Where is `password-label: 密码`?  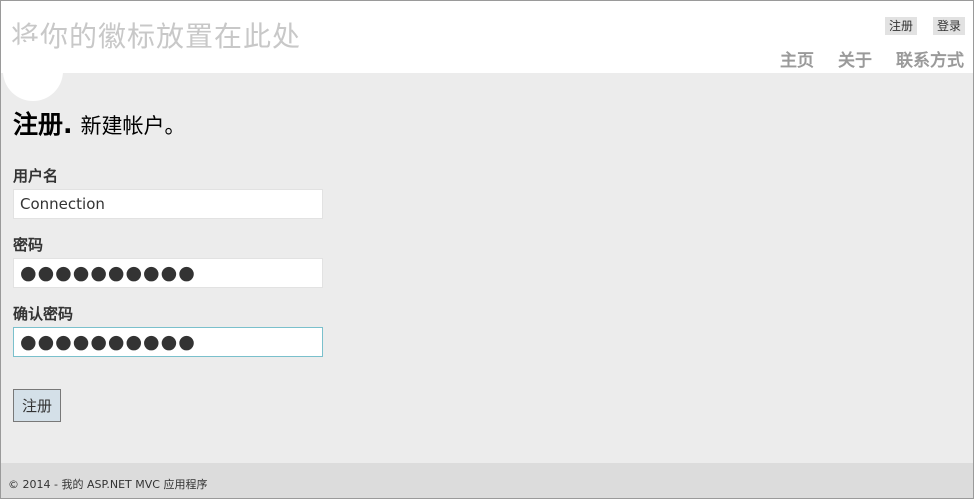
password-label: 密码 is located at coordinates (28, 245).